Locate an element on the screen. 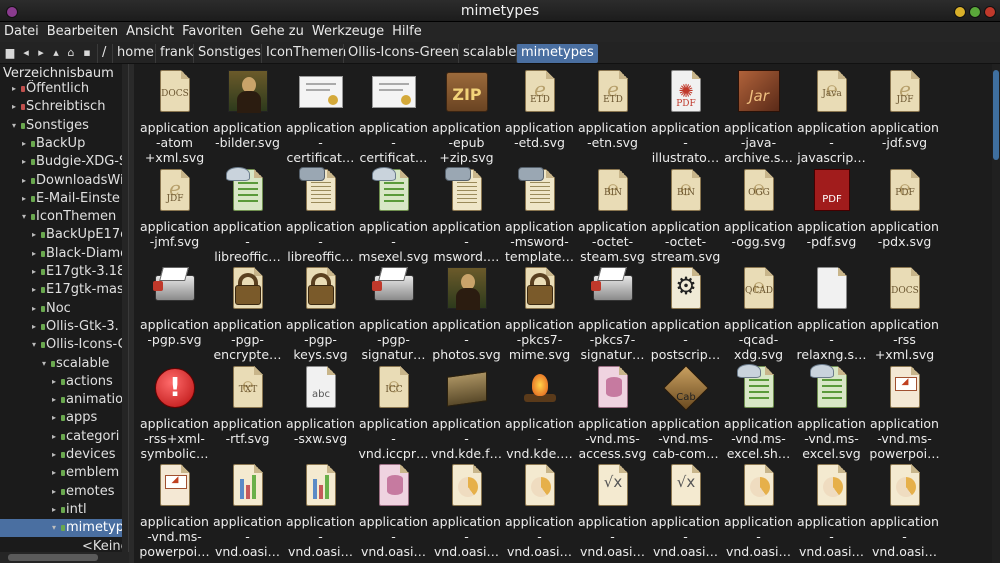  menu-item-werkzeuge: Werkzeuge is located at coordinates (348, 30).